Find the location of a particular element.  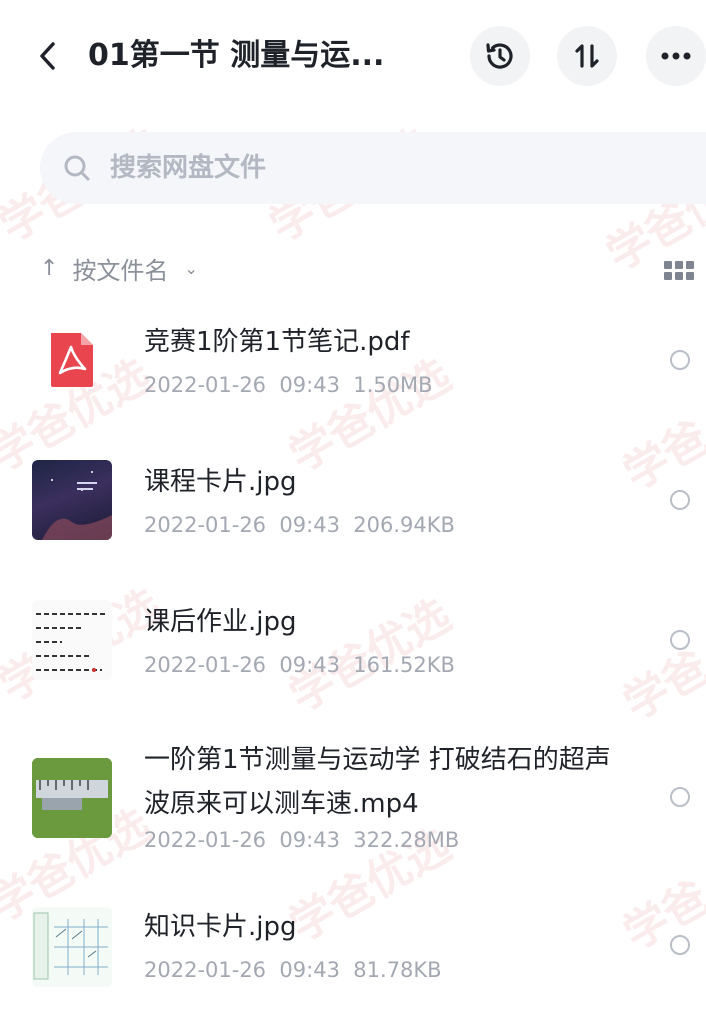

grid-icon is located at coordinates (668, 264).